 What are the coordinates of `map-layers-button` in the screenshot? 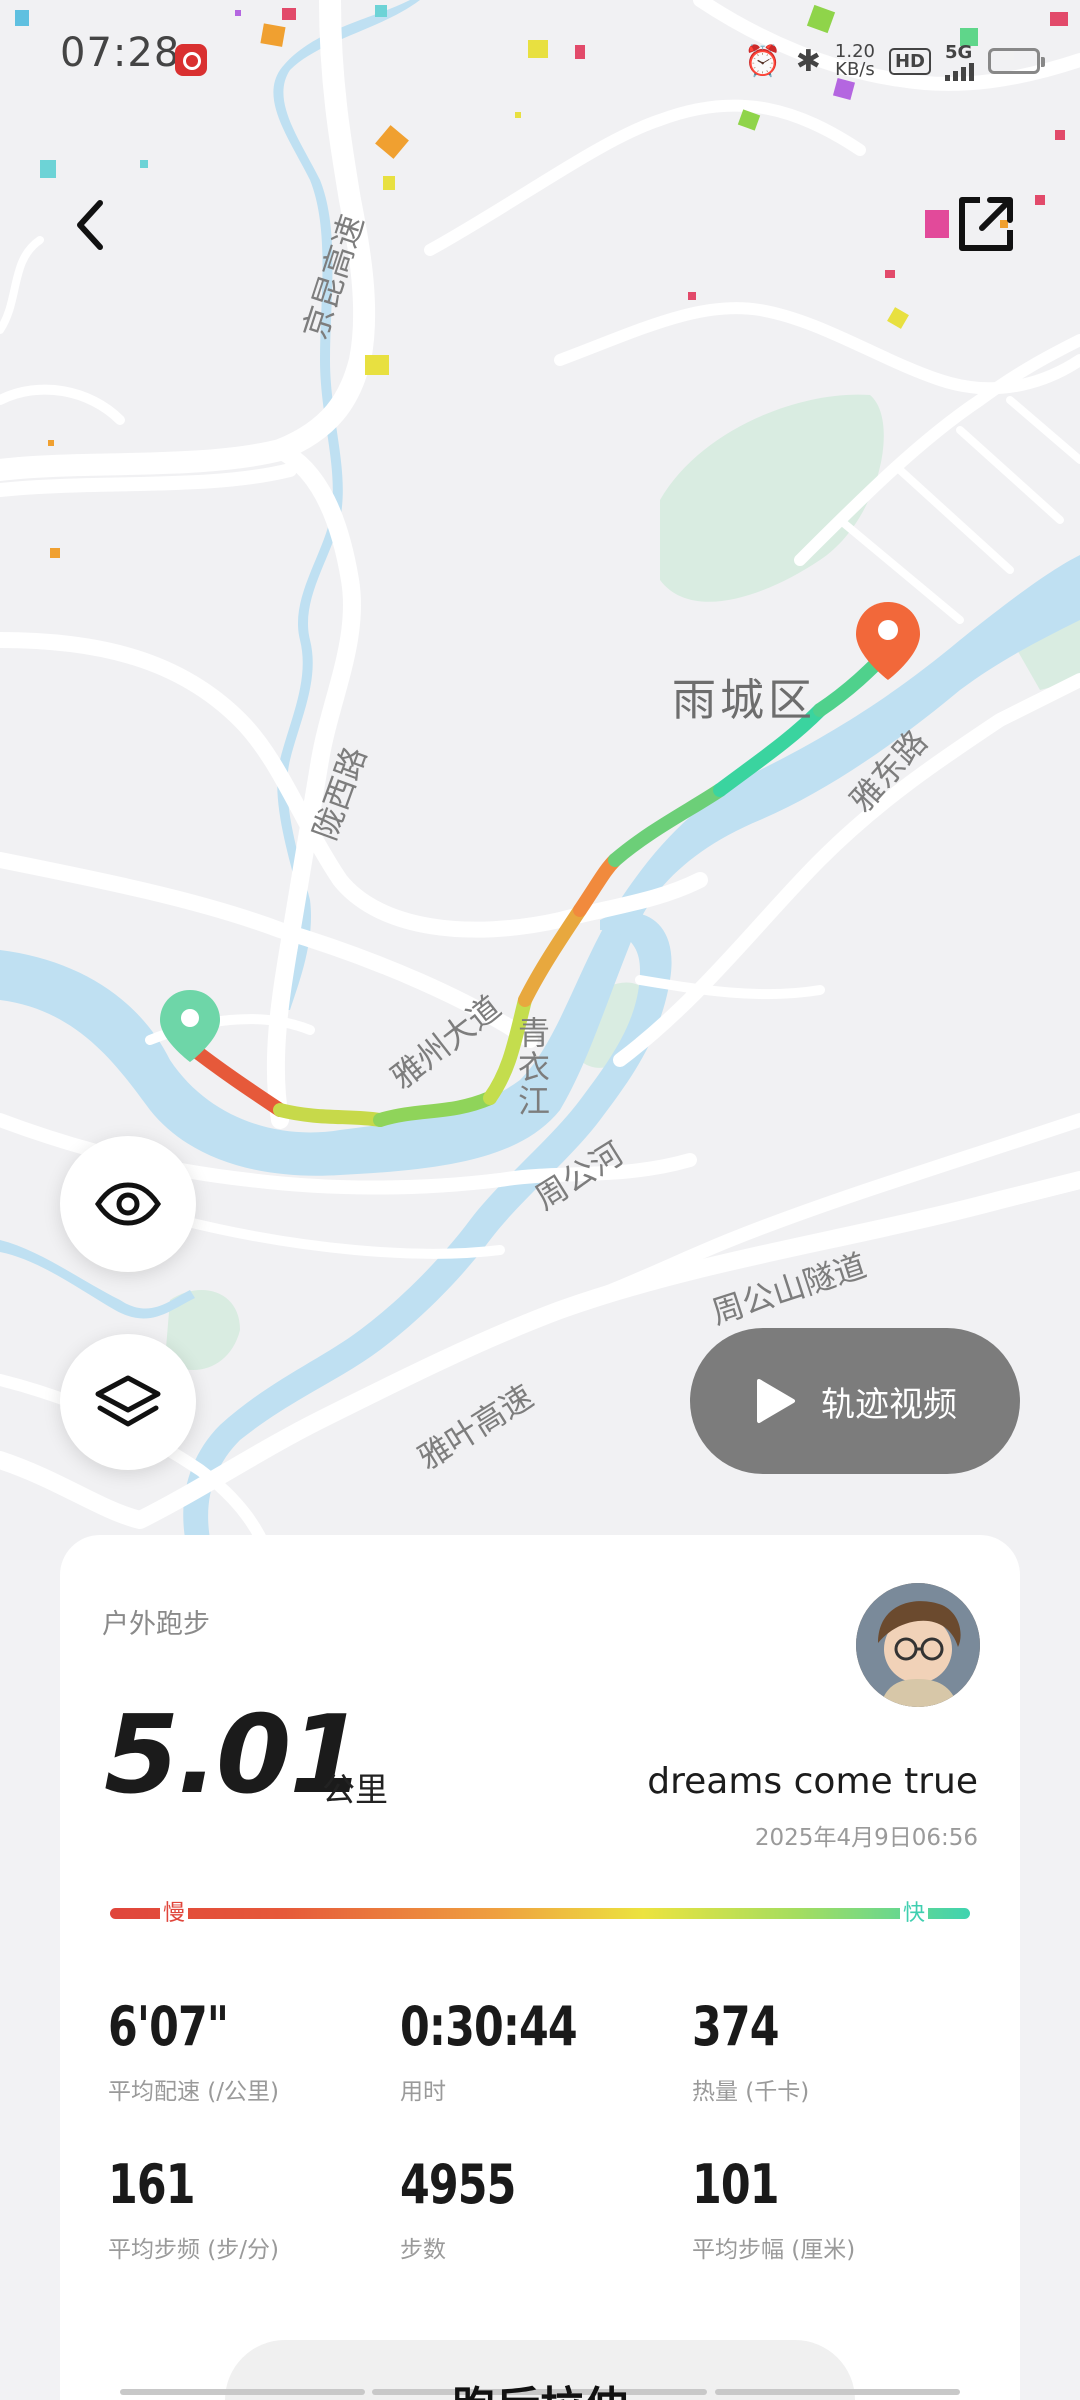 It's located at (128, 1402).